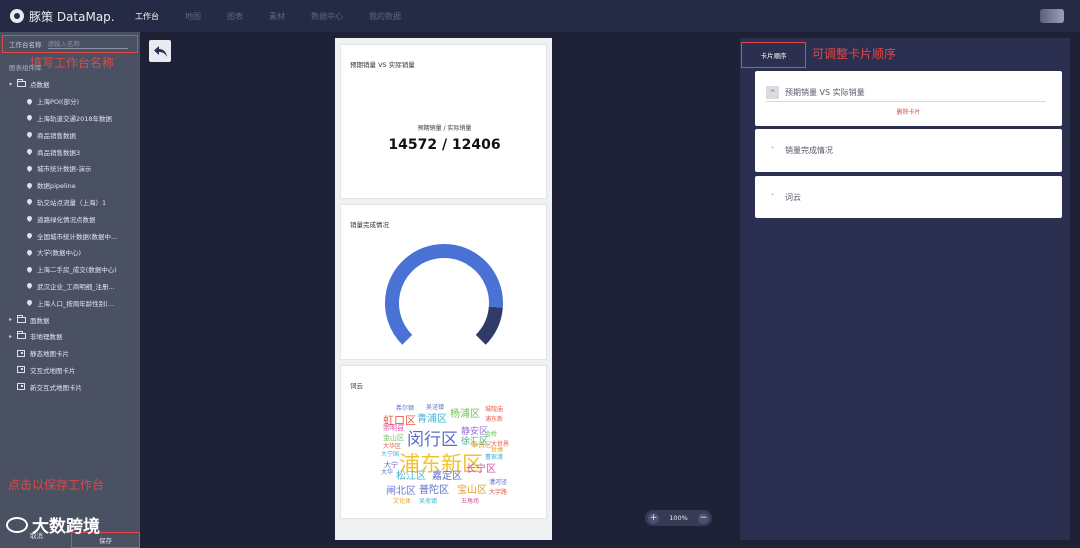 This screenshot has width=1080, height=548. I want to click on top-bar: 豚策 DataMap. 工作台 地图 图表 素材 数据中心 我的数据, so click(540, 16).